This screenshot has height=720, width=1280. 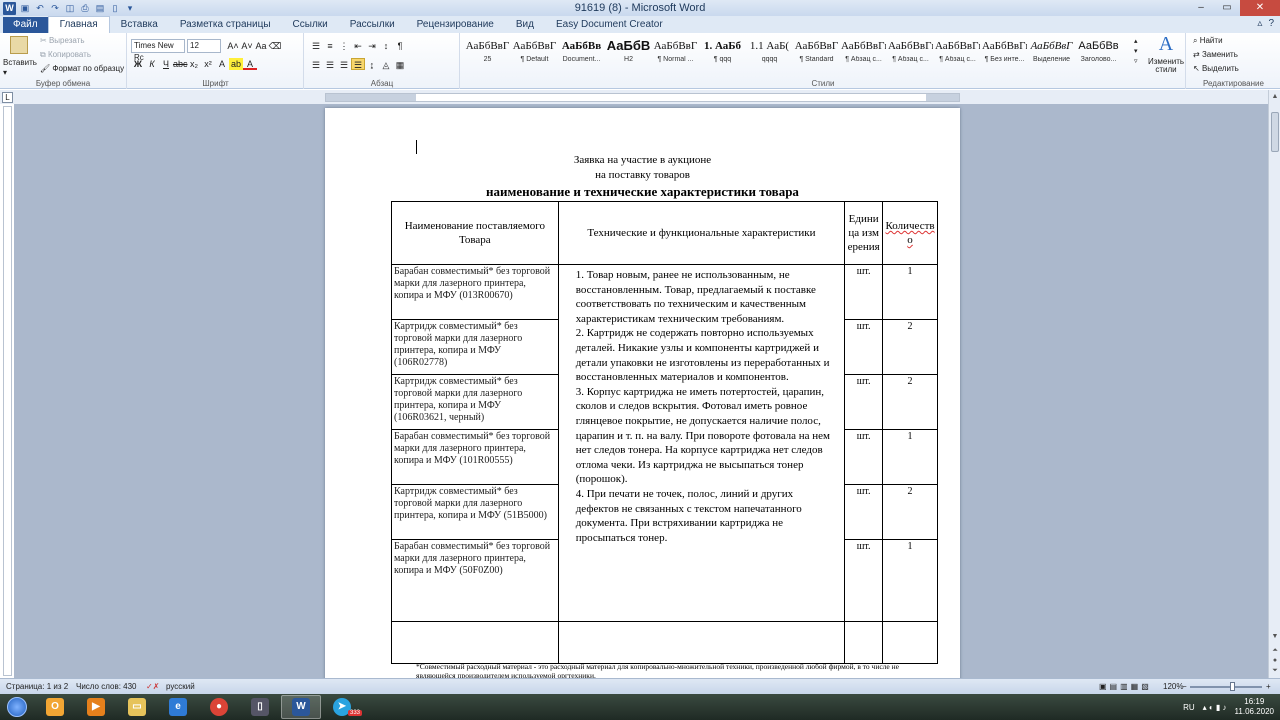 I want to click on new-doc-icon: ▯, so click(x=115, y=8).